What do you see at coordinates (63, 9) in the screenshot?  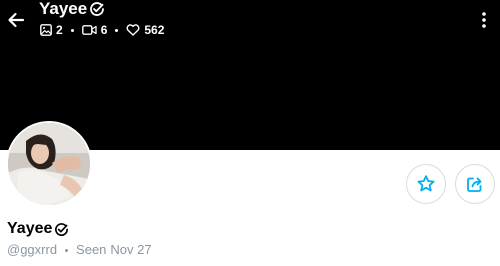 I see `header-username: Yayee` at bounding box center [63, 9].